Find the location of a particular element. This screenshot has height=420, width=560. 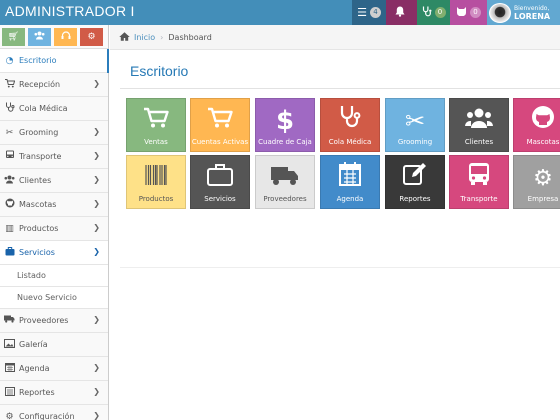

chevron-right-icon: › is located at coordinates (162, 37).